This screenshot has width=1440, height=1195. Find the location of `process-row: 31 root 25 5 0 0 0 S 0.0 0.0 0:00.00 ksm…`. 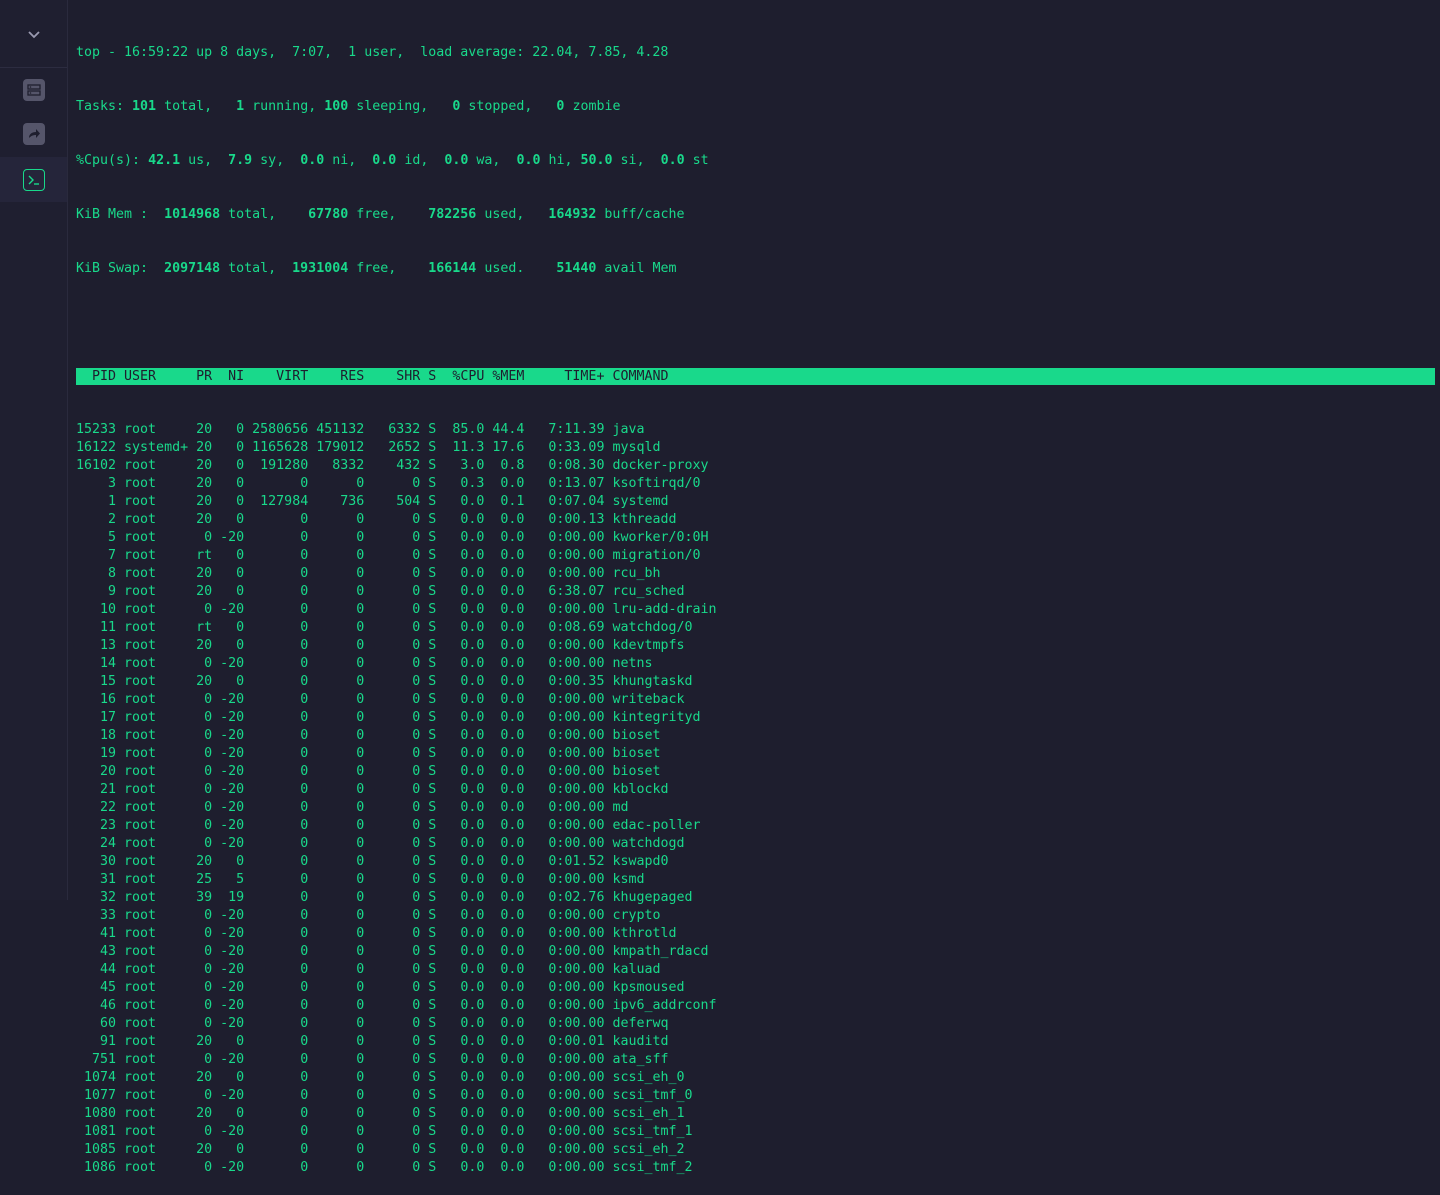

process-row: 31 root 25 5 0 0 0 S 0.0 0.0 0:00.00 ksm… is located at coordinates (755, 880).